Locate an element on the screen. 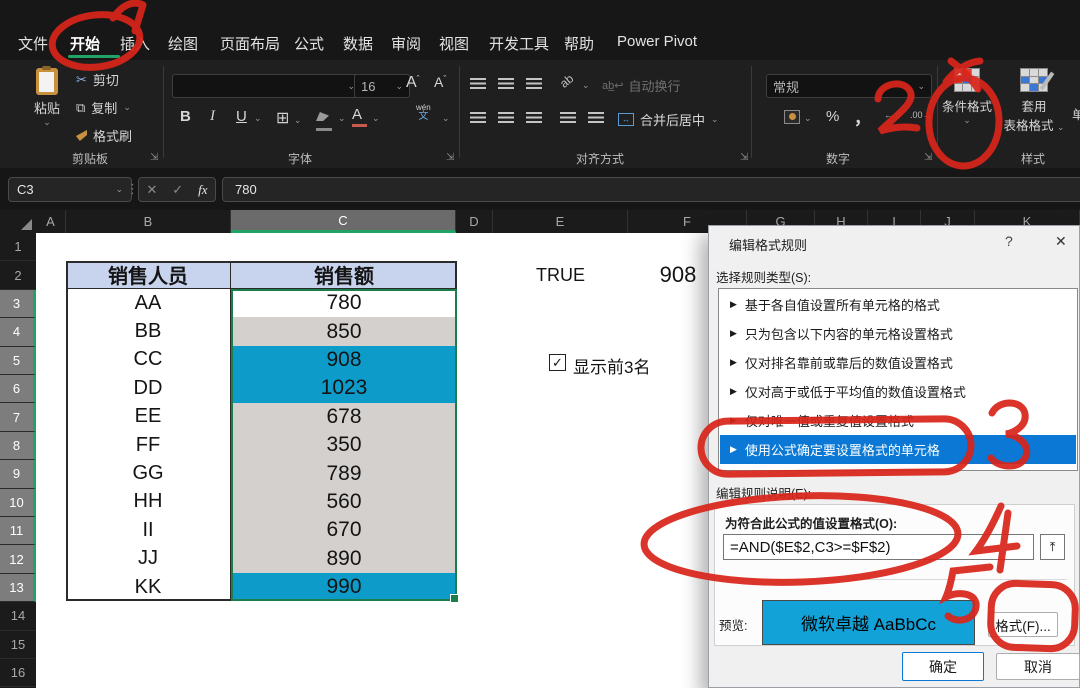 This screenshot has width=1080, height=688. number-launcher-icon: ⇲ is located at coordinates (928, 157).